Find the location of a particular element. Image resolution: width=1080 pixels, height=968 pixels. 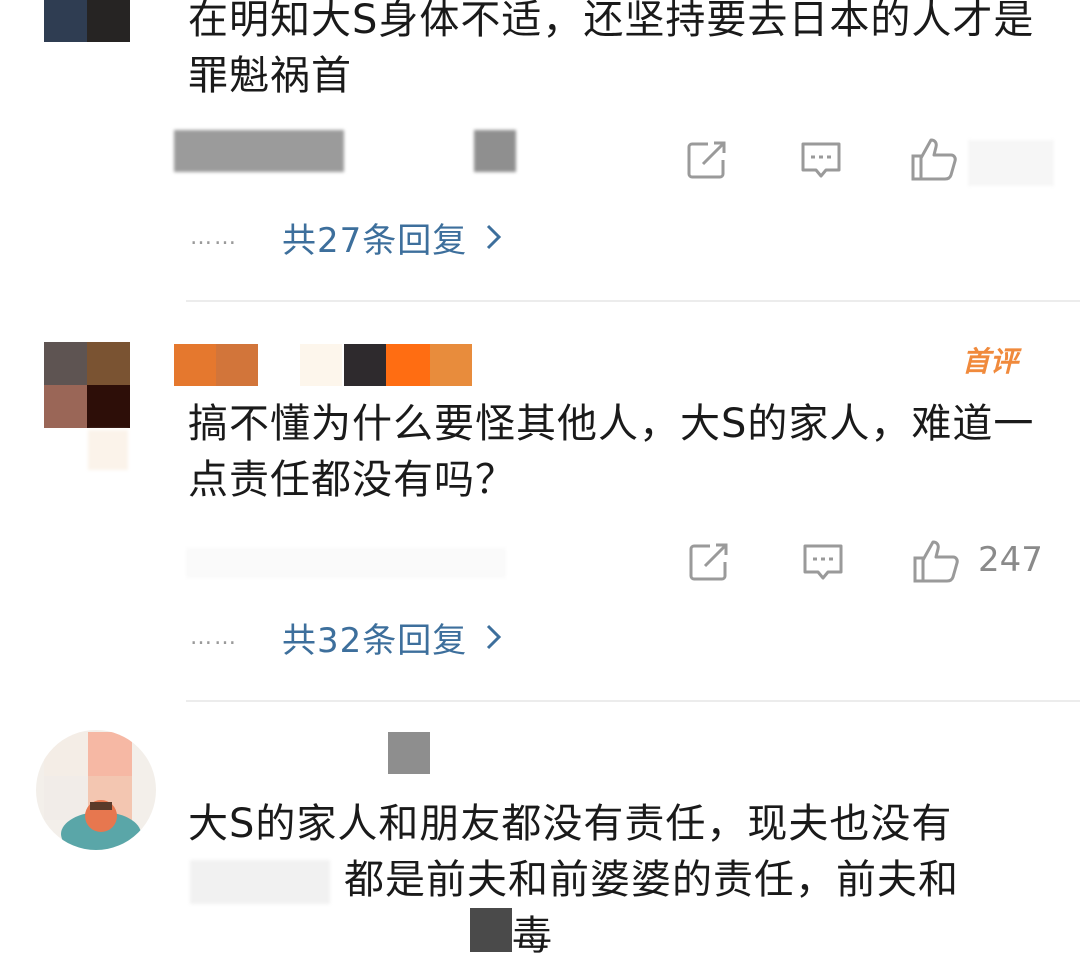

comment-text-line2-obscured is located at coordinates (260, 882).